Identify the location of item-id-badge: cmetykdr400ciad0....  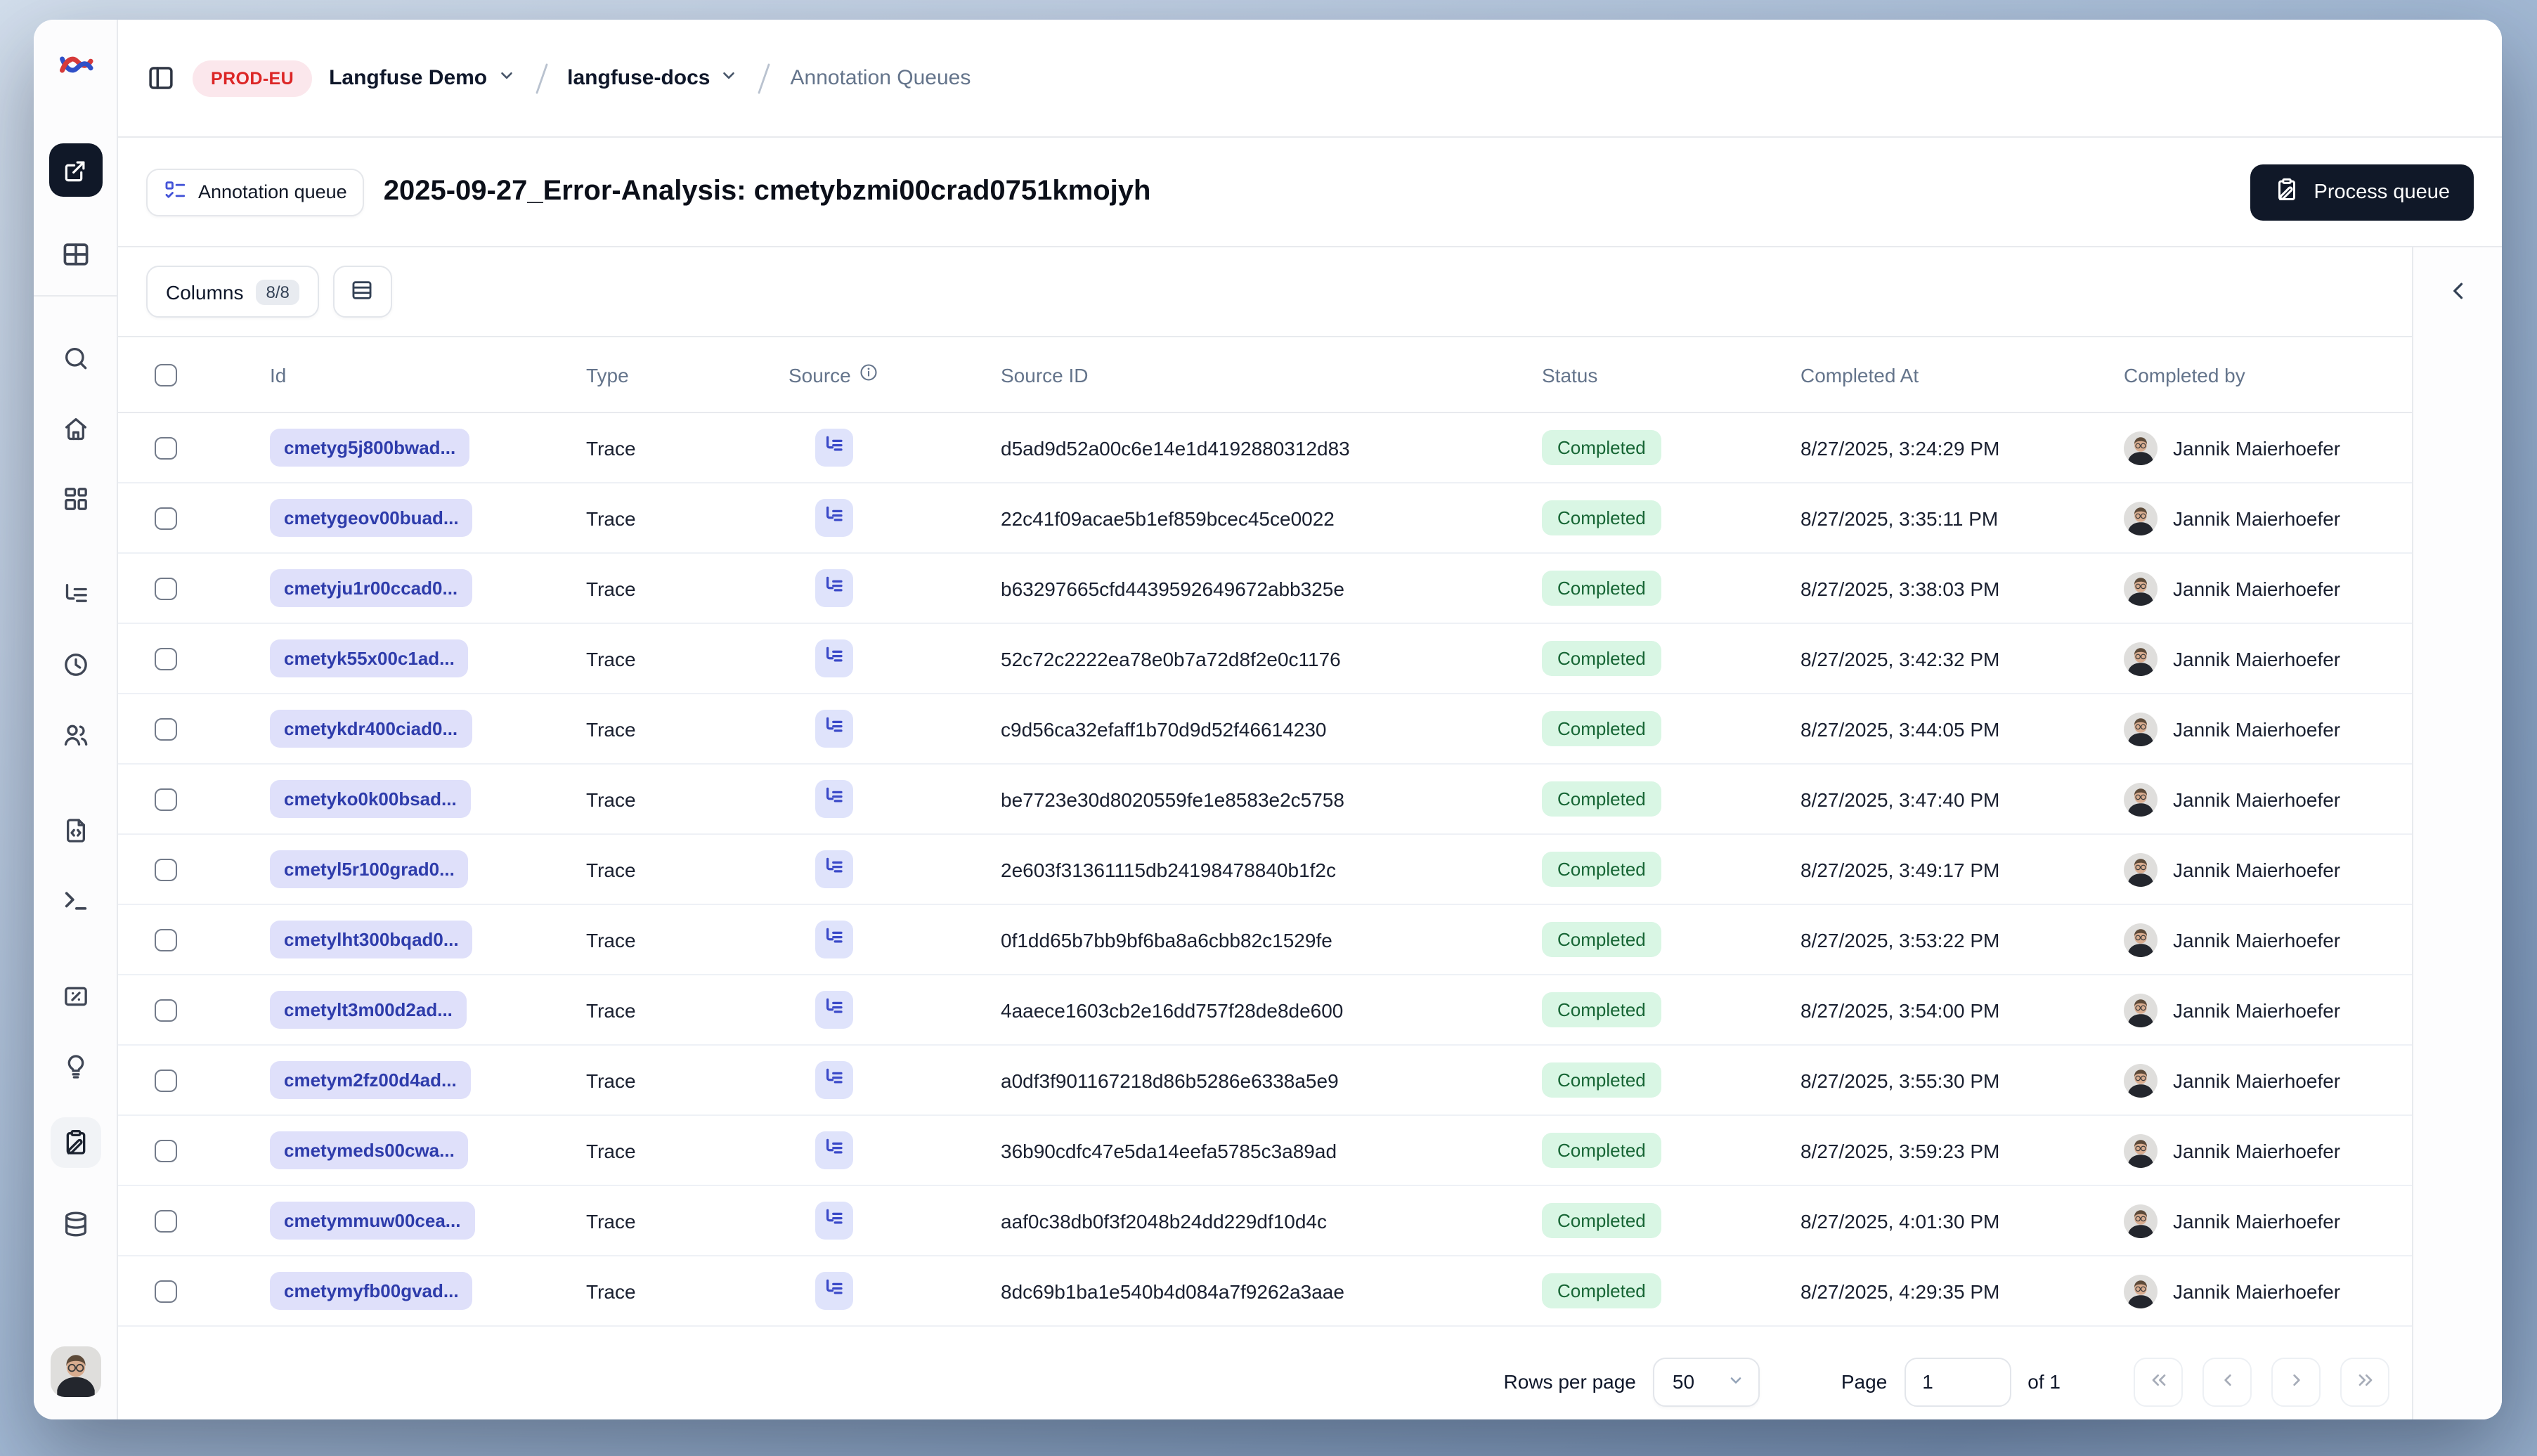
(371, 729).